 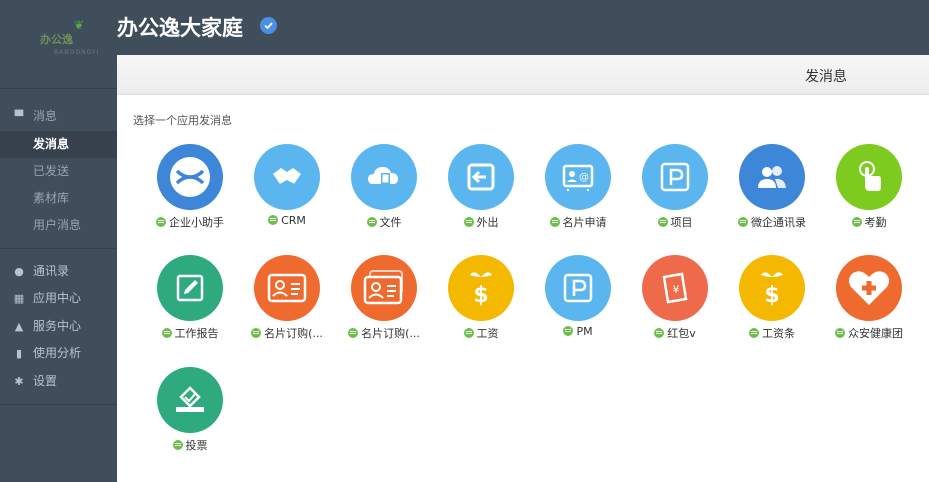 What do you see at coordinates (584, 222) in the screenshot?
I see `app-tile-label: 名片申请` at bounding box center [584, 222].